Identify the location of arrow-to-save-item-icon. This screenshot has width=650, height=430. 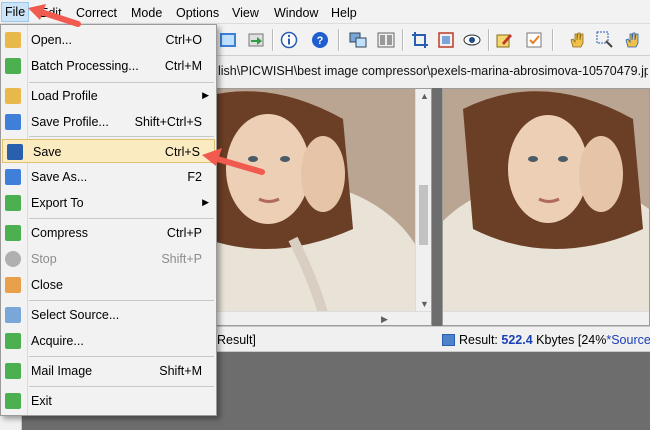
(233, 161).